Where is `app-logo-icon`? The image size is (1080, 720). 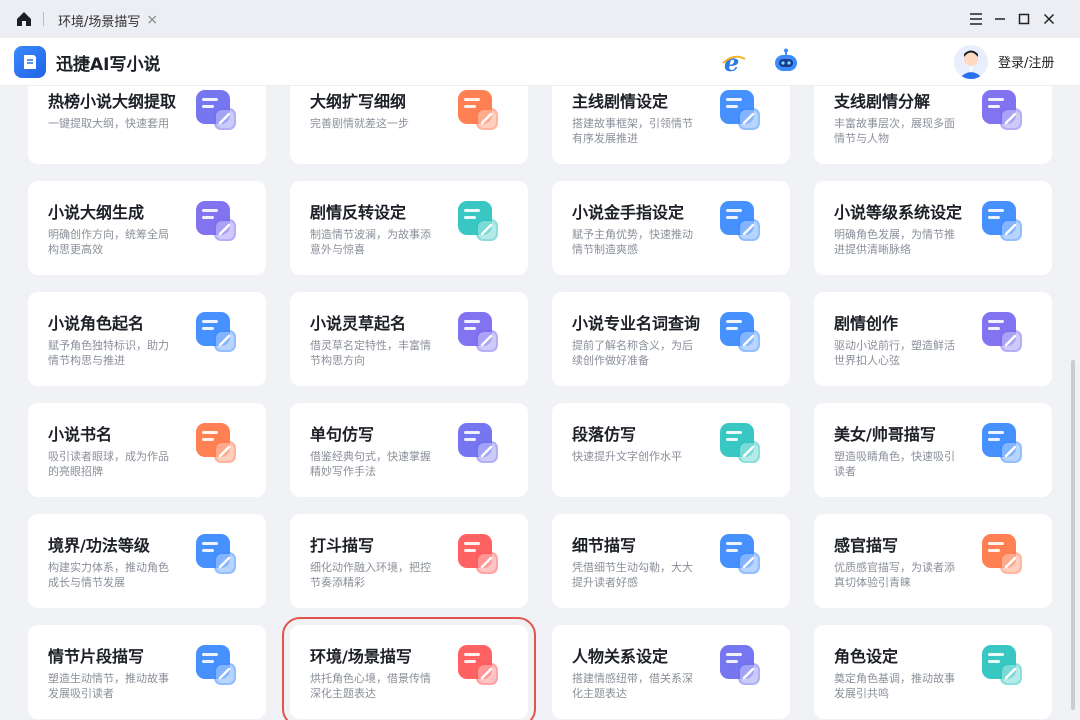 app-logo-icon is located at coordinates (30, 62).